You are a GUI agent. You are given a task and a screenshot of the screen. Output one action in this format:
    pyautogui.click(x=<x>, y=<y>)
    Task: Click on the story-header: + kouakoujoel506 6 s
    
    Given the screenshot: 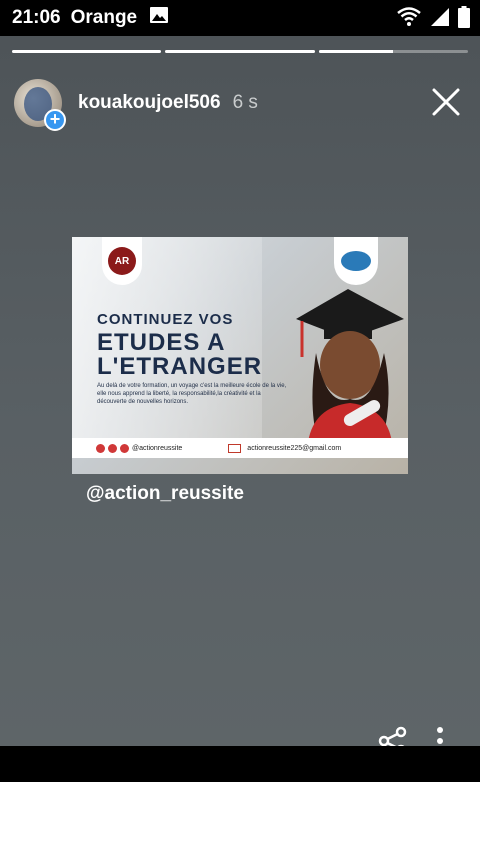 What is the action you would take?
    pyautogui.click(x=240, y=104)
    